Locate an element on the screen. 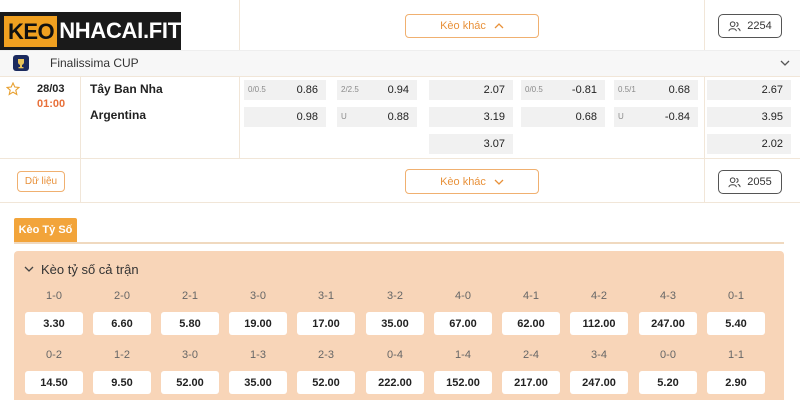  match-data-button: Dữ liệu is located at coordinates (41, 181).